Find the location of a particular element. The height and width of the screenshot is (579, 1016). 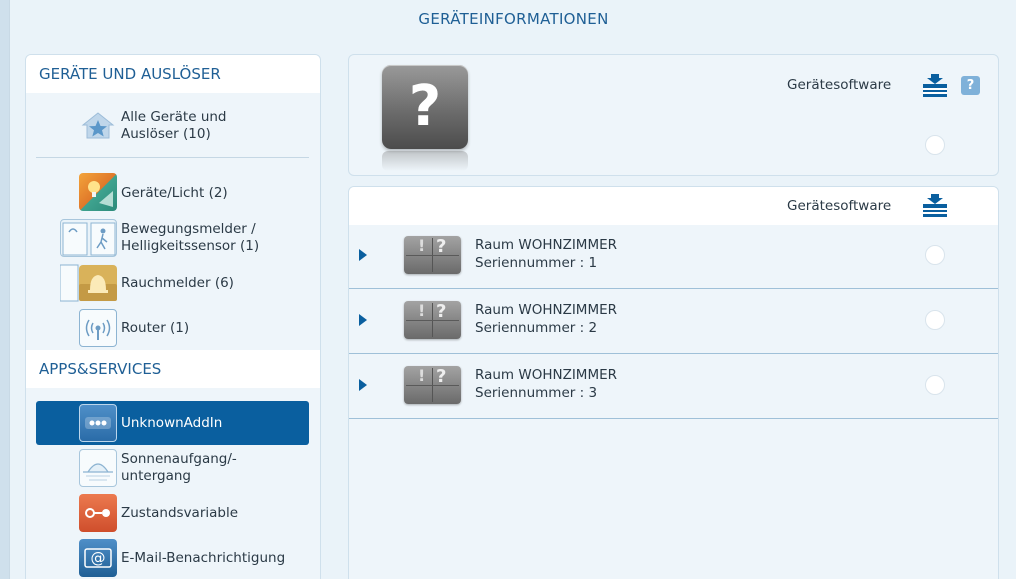

sidebar-divider is located at coordinates (172, 157).